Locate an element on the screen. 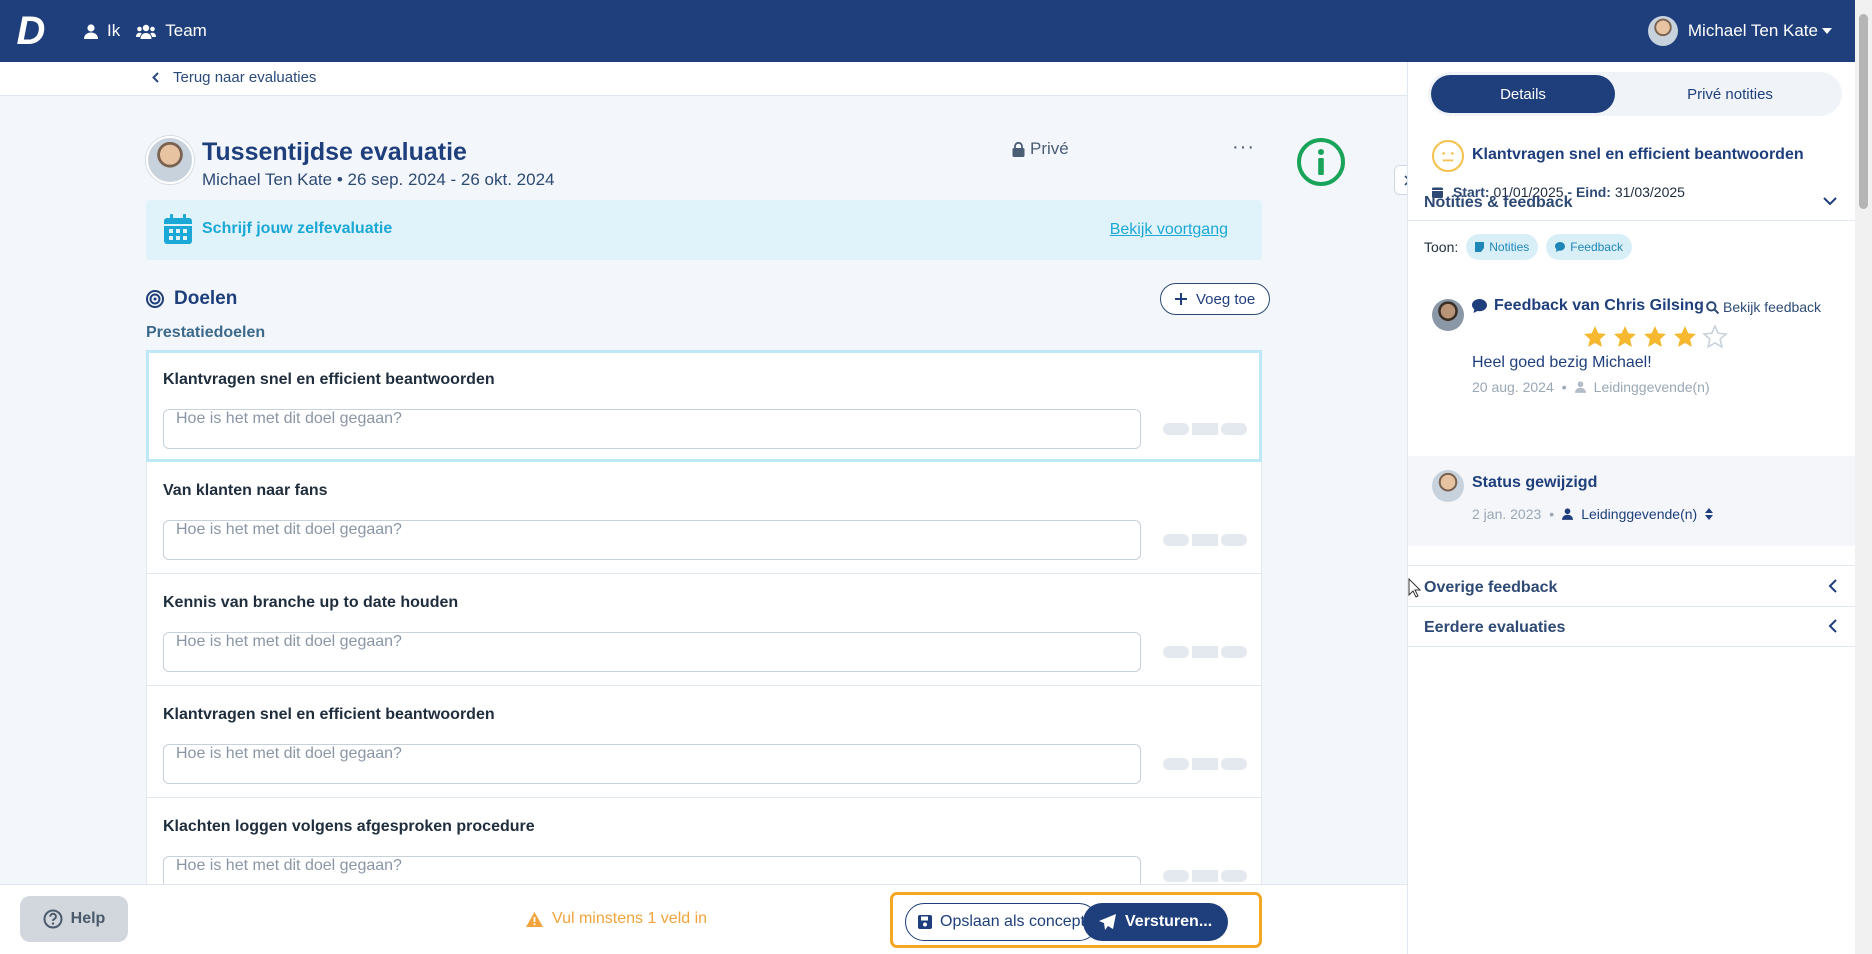 The image size is (1872, 954). chip-label: Notities is located at coordinates (1509, 247).